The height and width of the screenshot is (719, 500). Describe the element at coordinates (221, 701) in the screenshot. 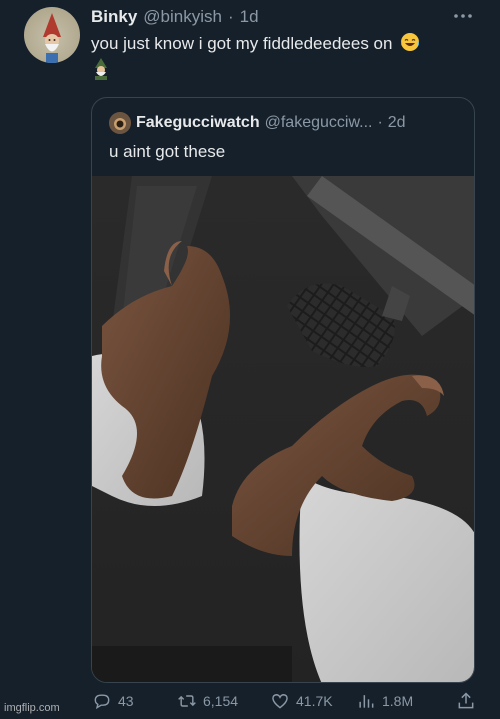

I see `retweet-count: 6,154` at that location.